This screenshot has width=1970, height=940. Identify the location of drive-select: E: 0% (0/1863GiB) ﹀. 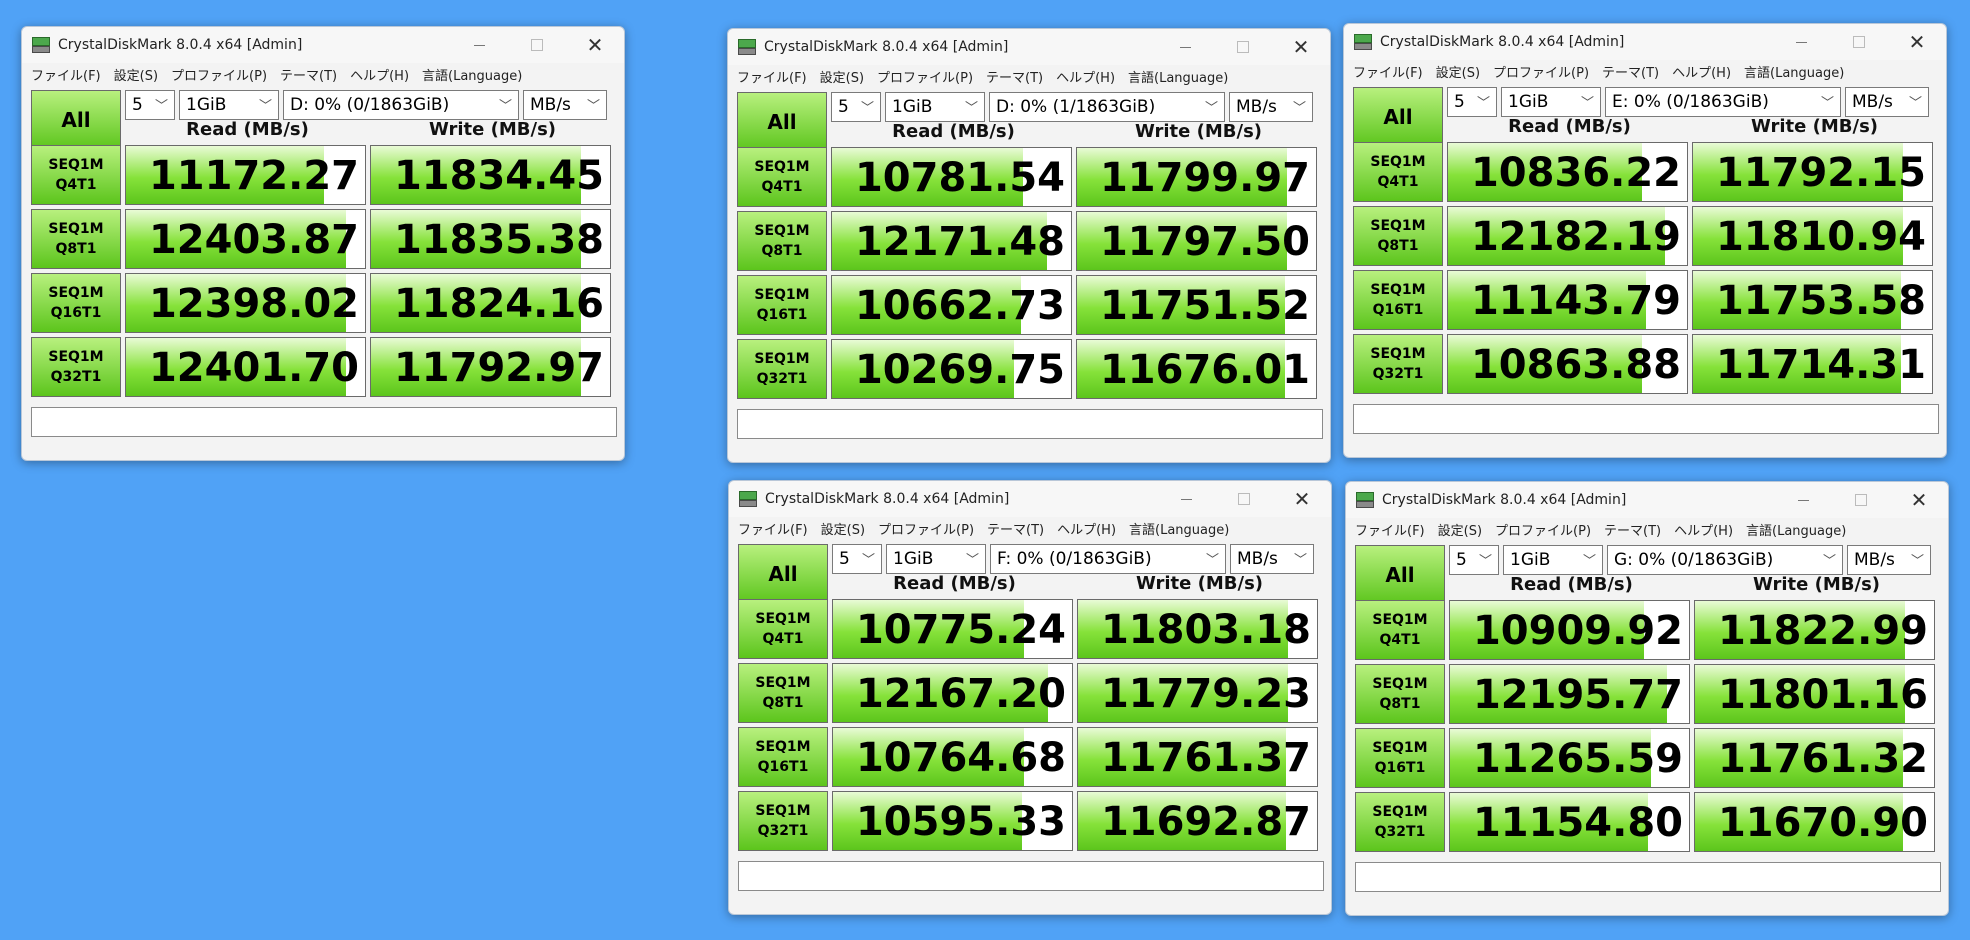
(1723, 102).